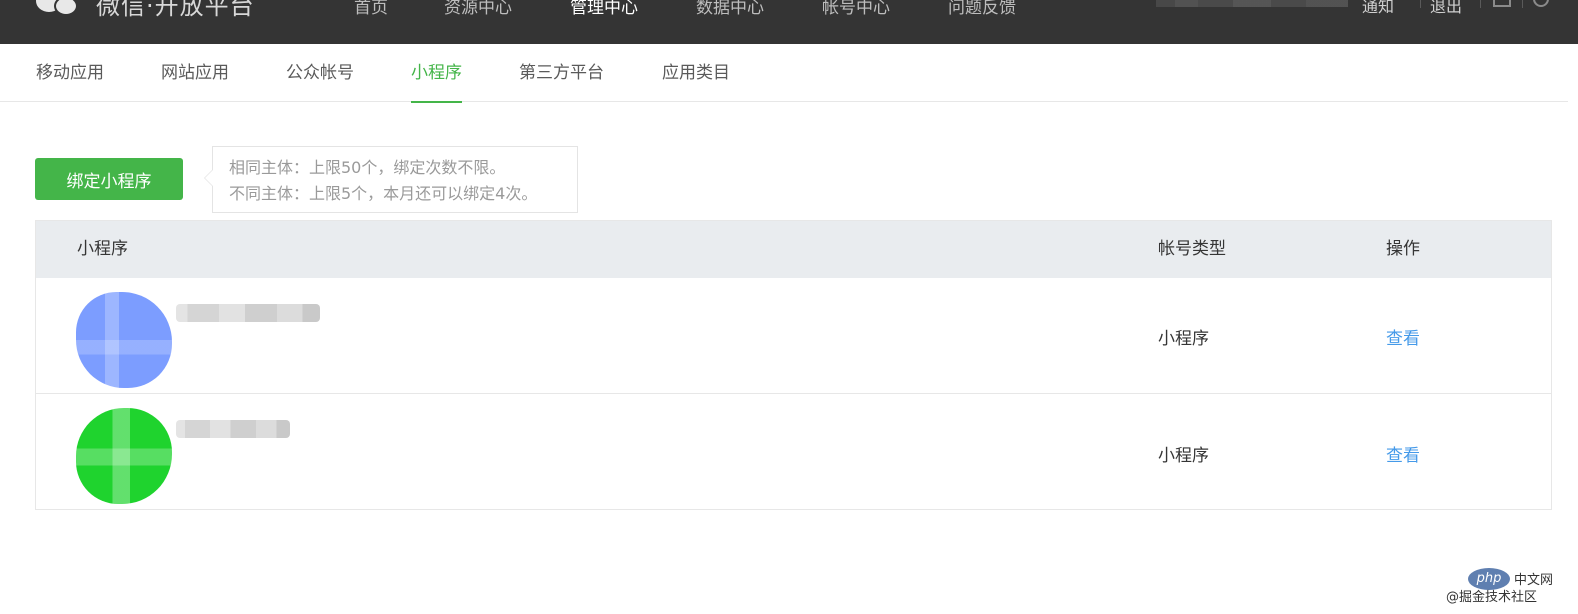  What do you see at coordinates (696, 73) in the screenshot?
I see `tab-app-category: 应用类目` at bounding box center [696, 73].